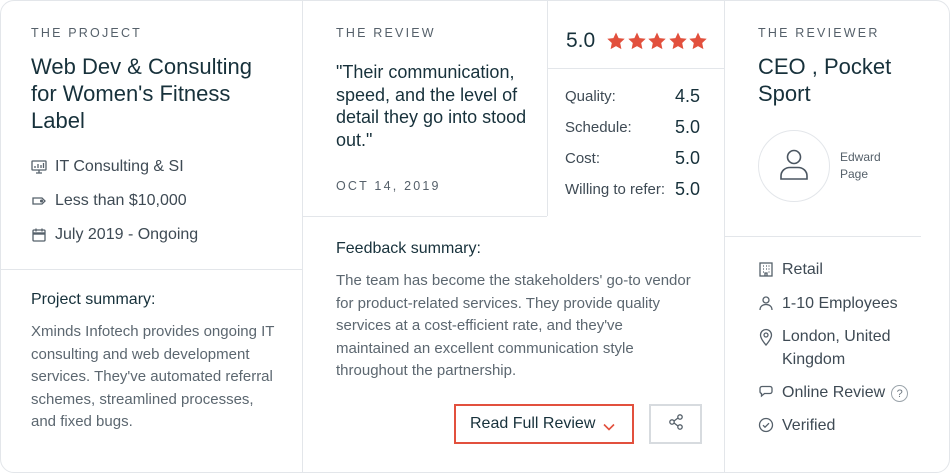 The height and width of the screenshot is (473, 950). I want to click on project-budget-text: Less than $10,000, so click(121, 200).